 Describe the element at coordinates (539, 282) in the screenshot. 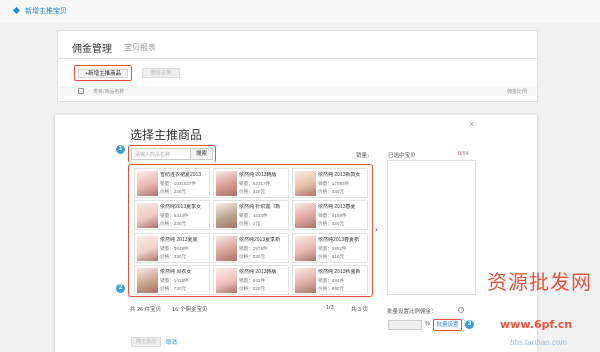

I see `watermark-text: 资源批发网` at that location.